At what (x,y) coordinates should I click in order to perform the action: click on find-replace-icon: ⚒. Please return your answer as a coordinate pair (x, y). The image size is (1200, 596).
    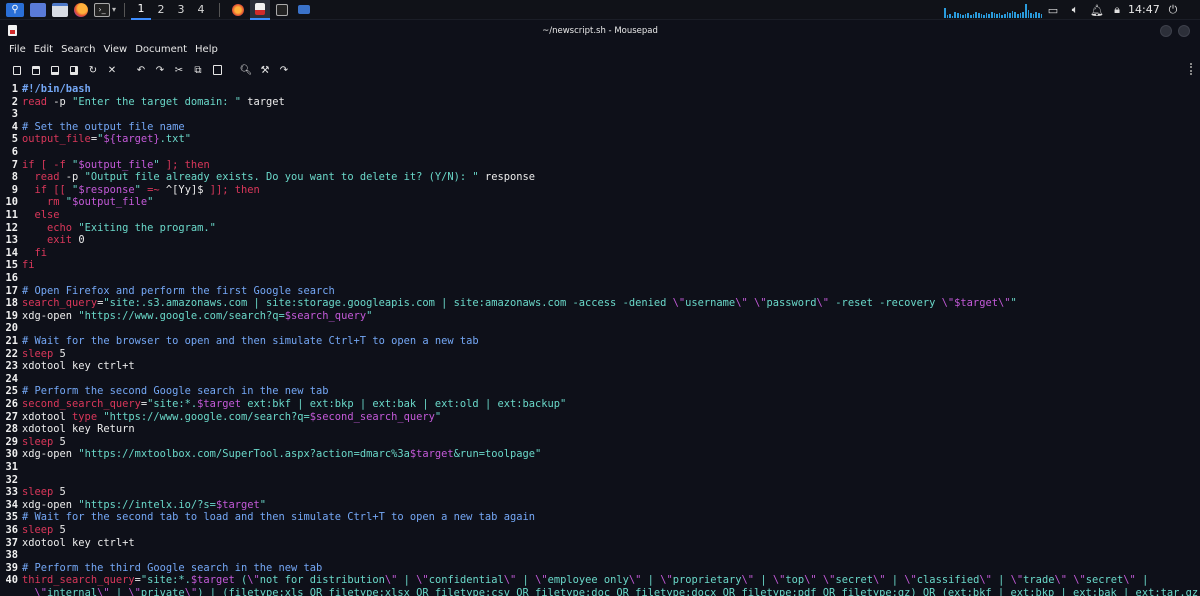
    Looking at the image, I should click on (265, 70).